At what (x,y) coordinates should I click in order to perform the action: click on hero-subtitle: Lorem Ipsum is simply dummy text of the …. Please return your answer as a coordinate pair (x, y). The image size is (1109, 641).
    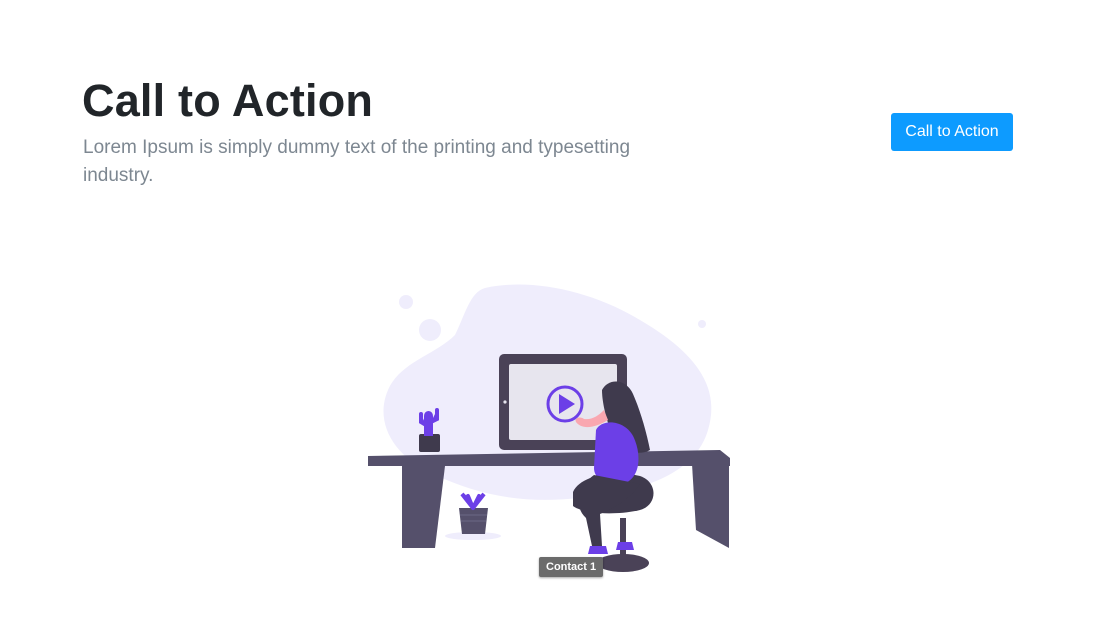
    Looking at the image, I should click on (357, 161).